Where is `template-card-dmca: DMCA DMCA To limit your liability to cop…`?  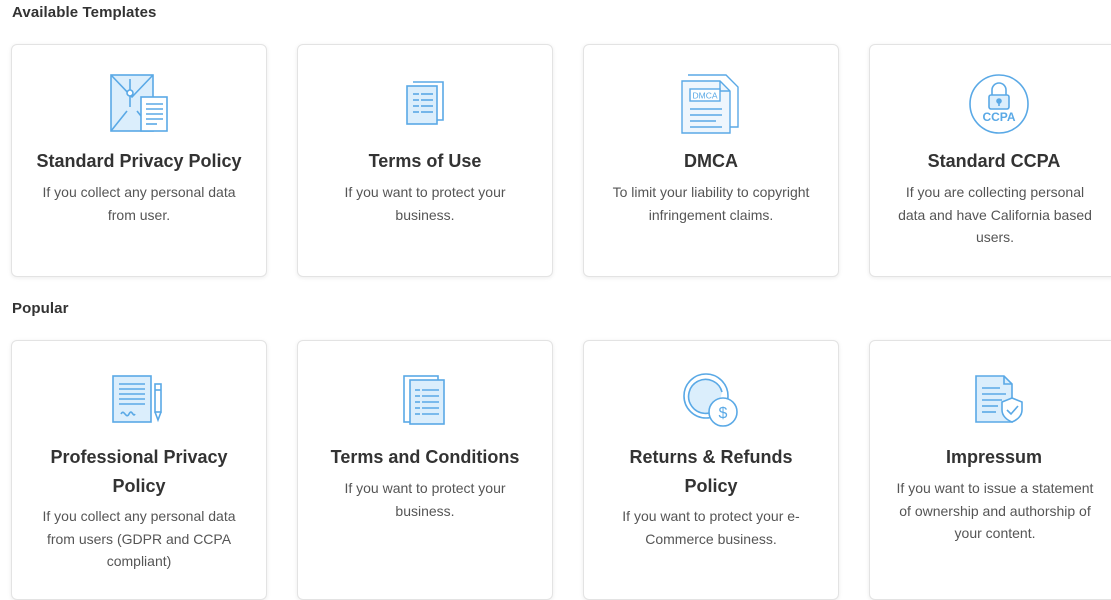 template-card-dmca: DMCA DMCA To limit your liability to cop… is located at coordinates (711, 160).